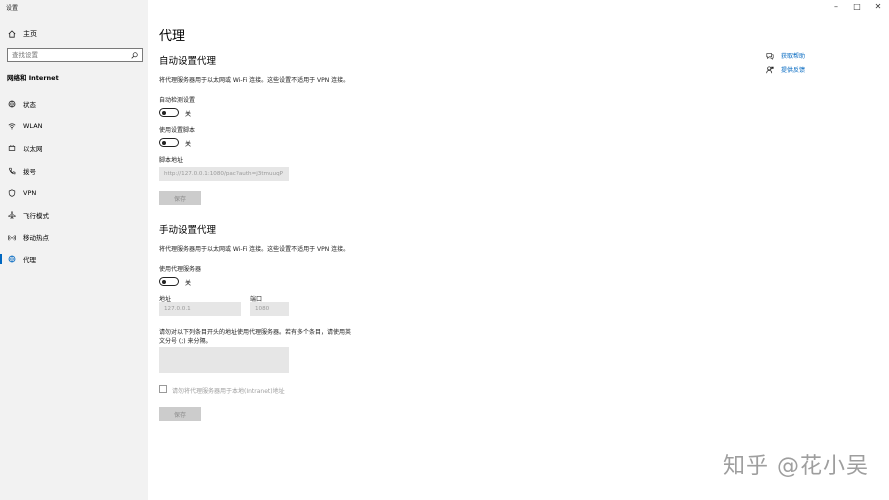  Describe the element at coordinates (11, 126) in the screenshot. I see `wifi-icon` at that location.